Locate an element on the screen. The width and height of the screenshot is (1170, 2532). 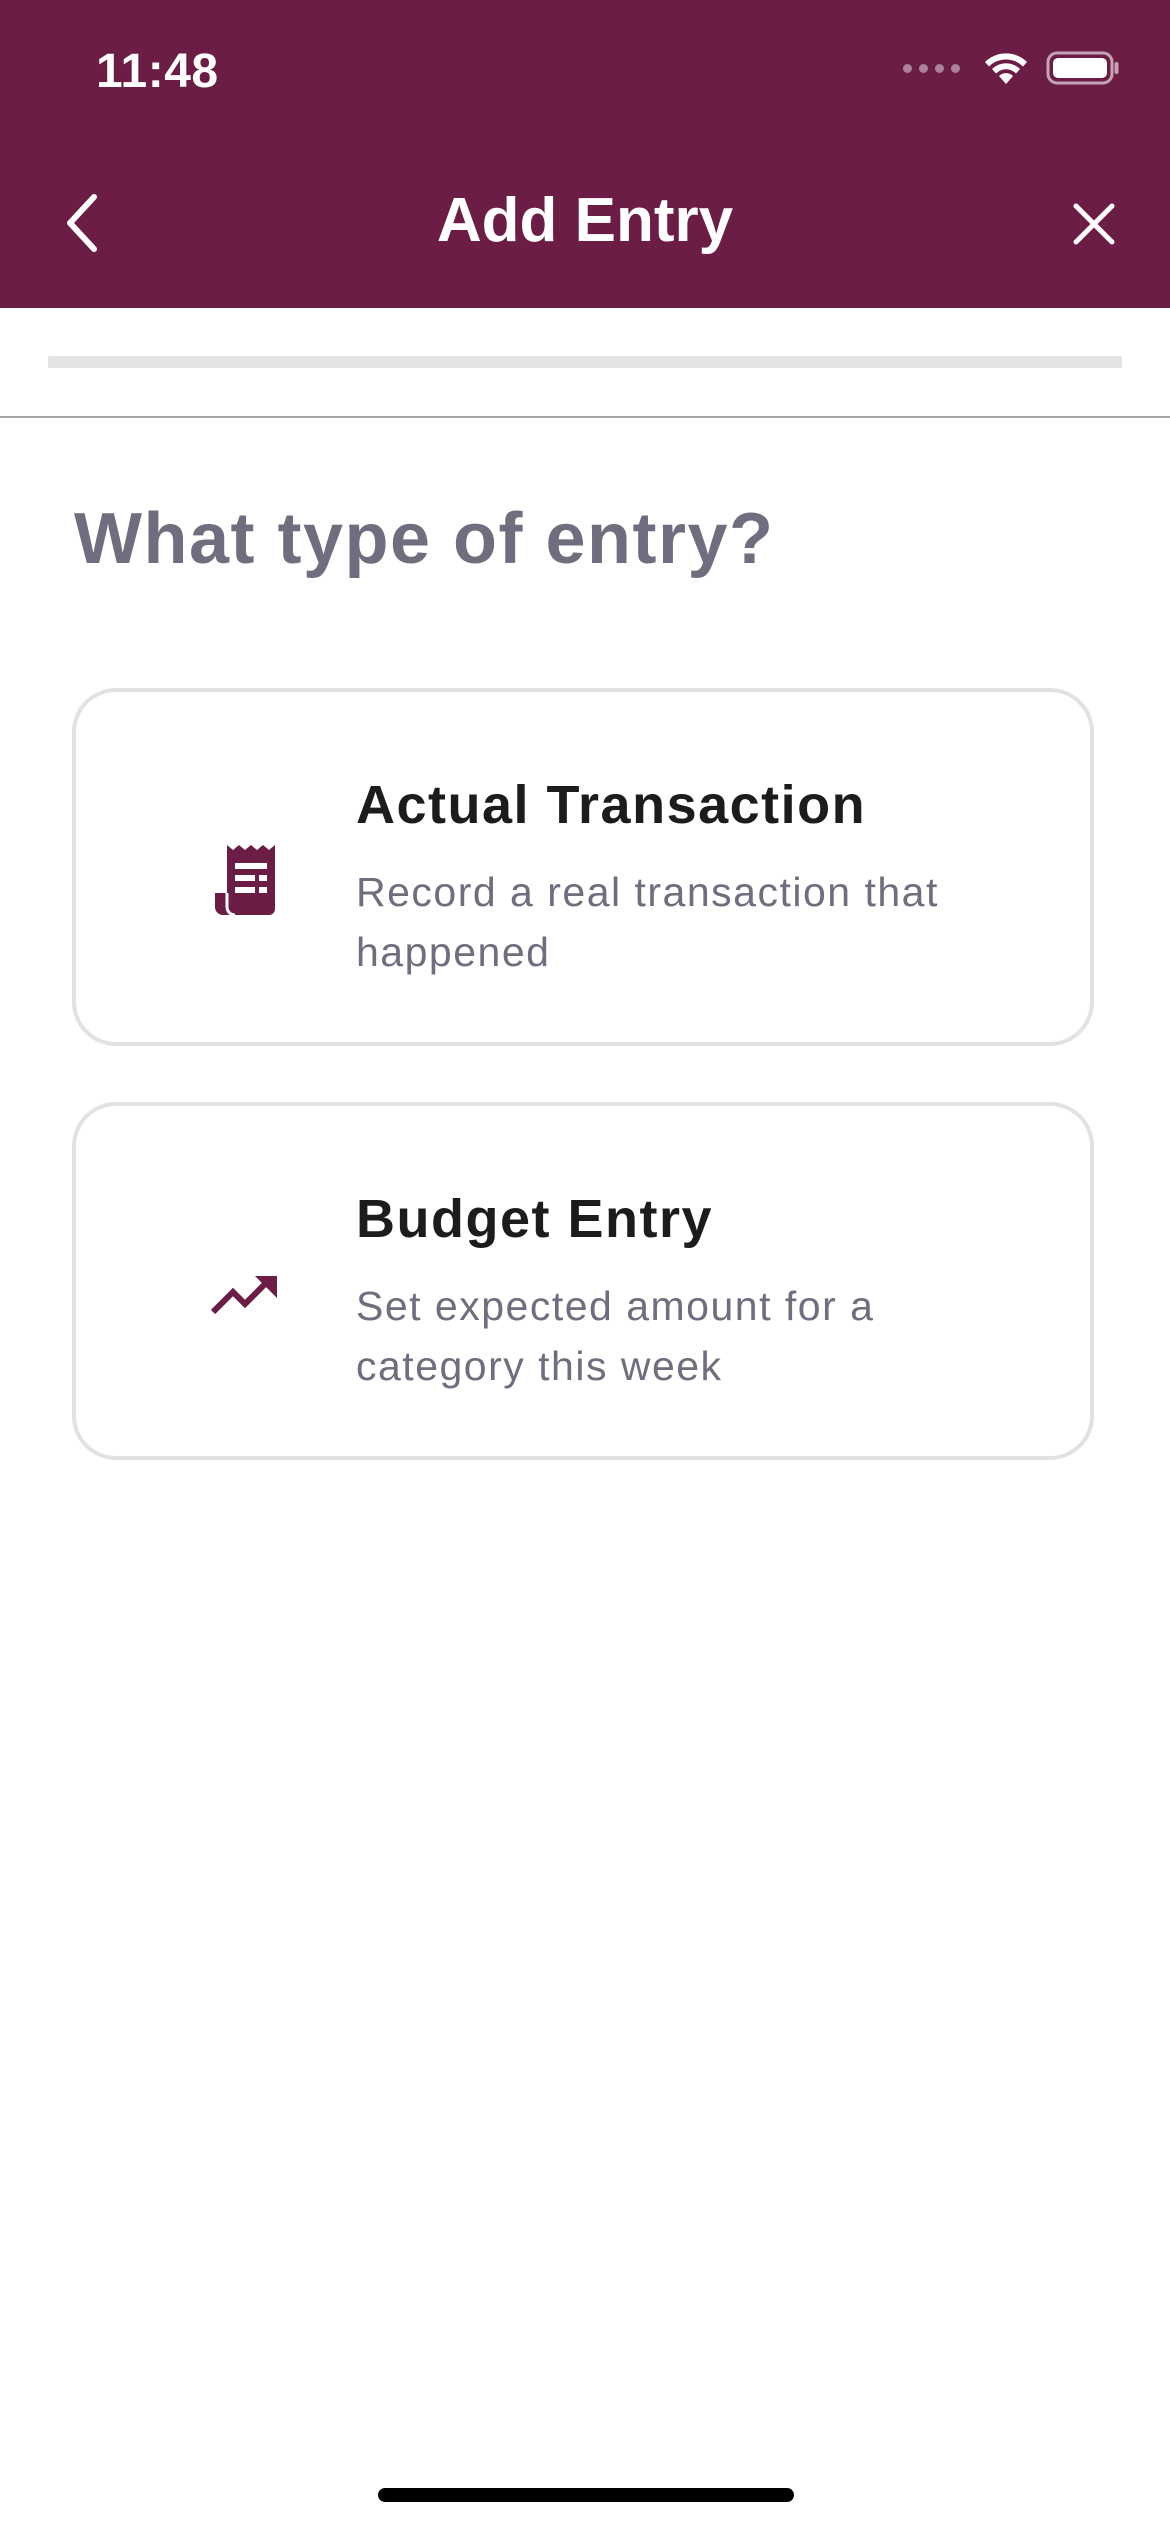
status-time: 11:48 is located at coordinates (157, 71).